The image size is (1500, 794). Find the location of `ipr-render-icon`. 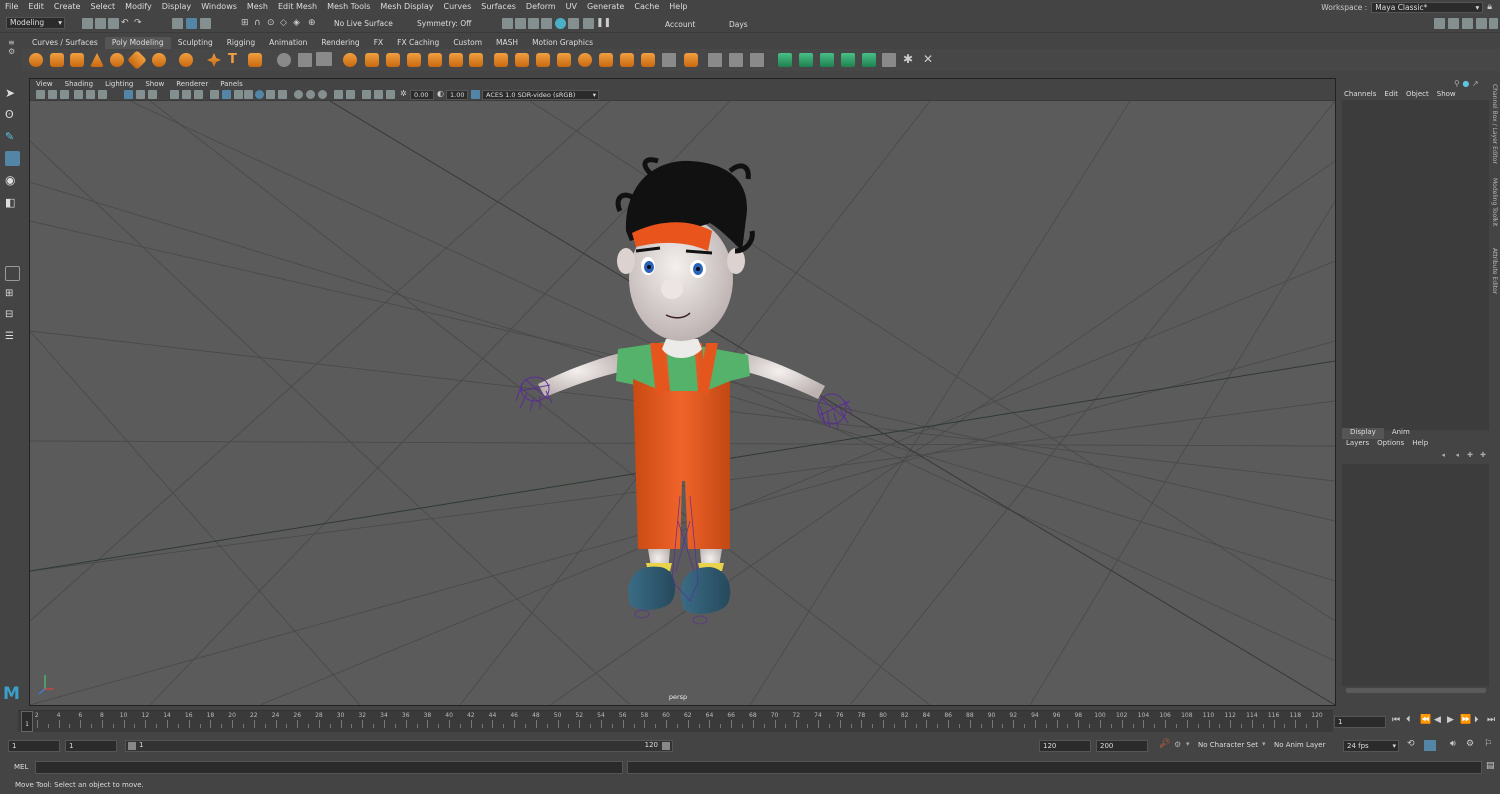

ipr-render-icon is located at coordinates (533, 23).